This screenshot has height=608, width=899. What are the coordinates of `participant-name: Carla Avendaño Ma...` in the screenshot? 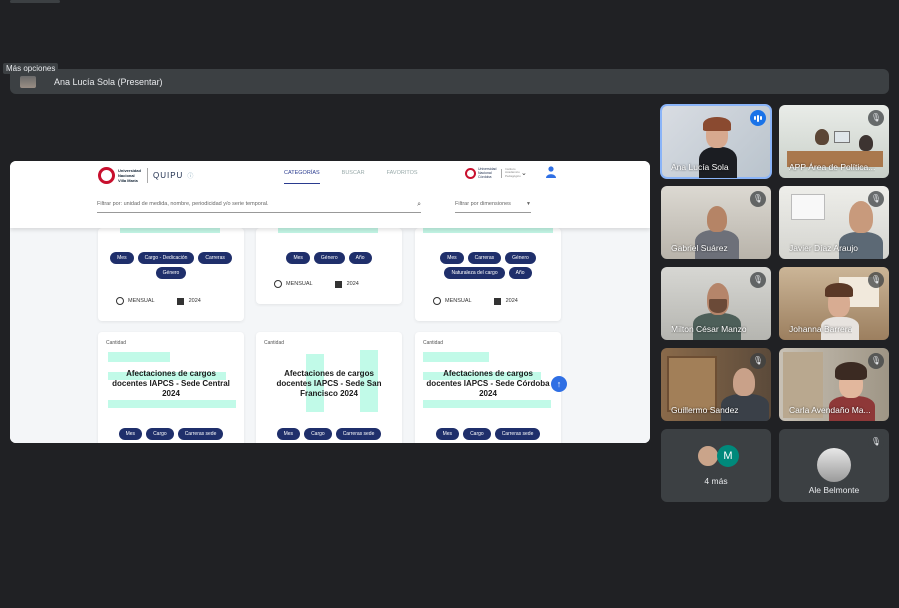 It's located at (830, 410).